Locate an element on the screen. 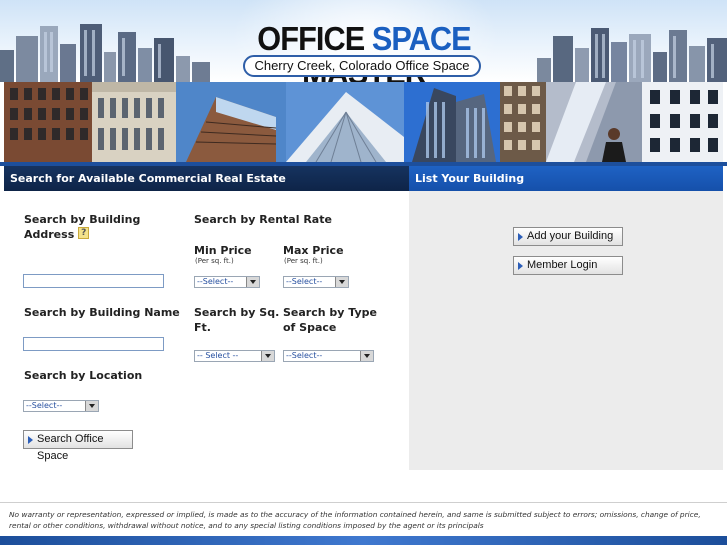  square-feet-select: -- Select -- is located at coordinates (234, 356).